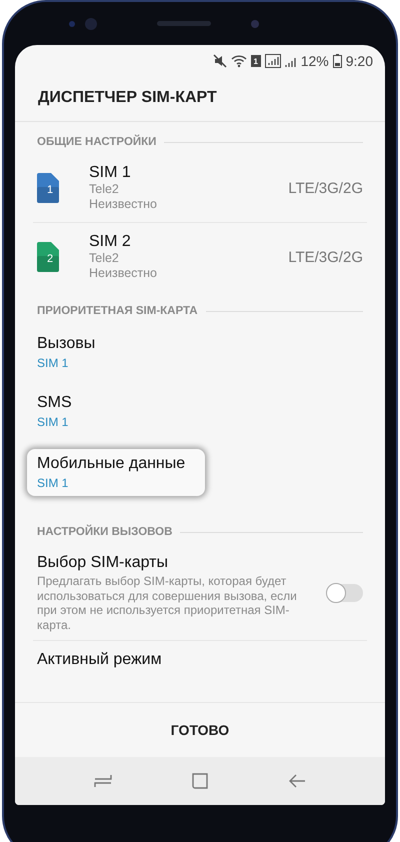 This screenshot has width=400, height=842. I want to click on preference-item: Мобильные данные SIM 1, so click(116, 472).